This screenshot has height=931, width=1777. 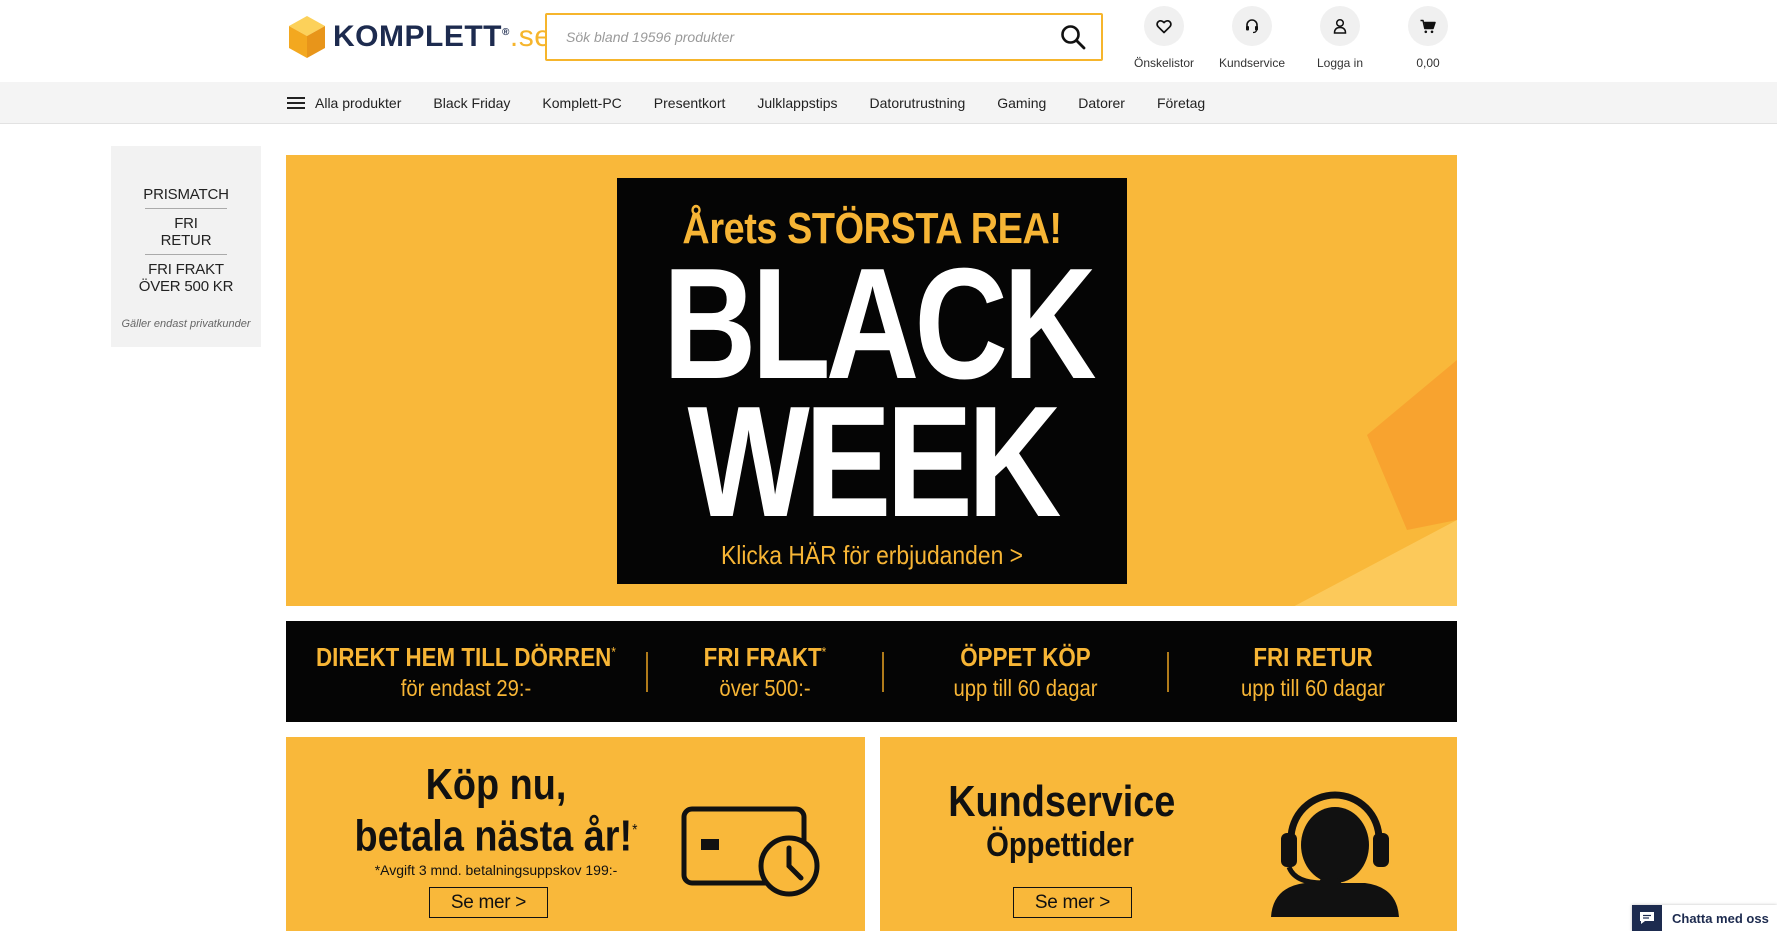 I want to click on header: KOMPLETT®.se Önskelistor, so click(x=888, y=41).